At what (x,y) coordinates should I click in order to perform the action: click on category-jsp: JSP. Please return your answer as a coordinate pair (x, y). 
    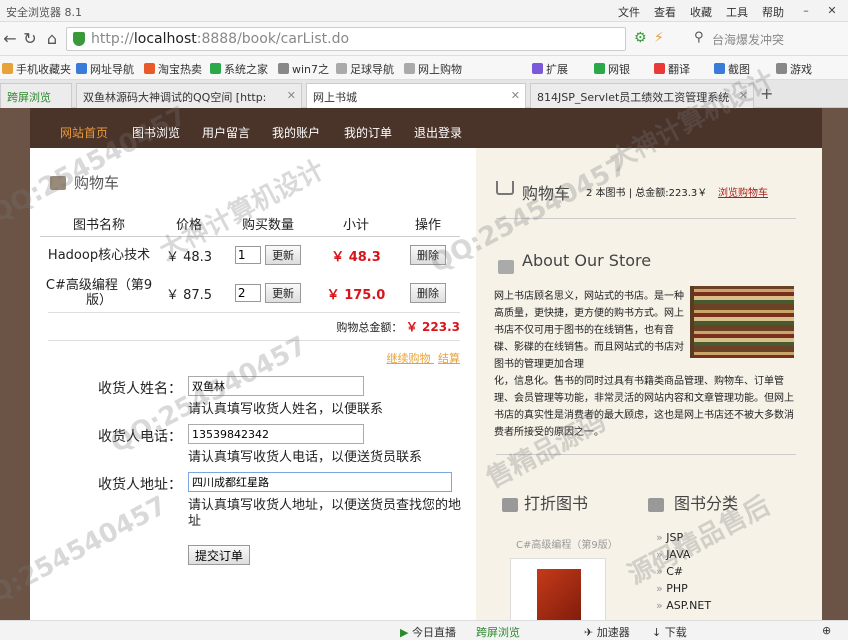
    Looking at the image, I should click on (669, 537).